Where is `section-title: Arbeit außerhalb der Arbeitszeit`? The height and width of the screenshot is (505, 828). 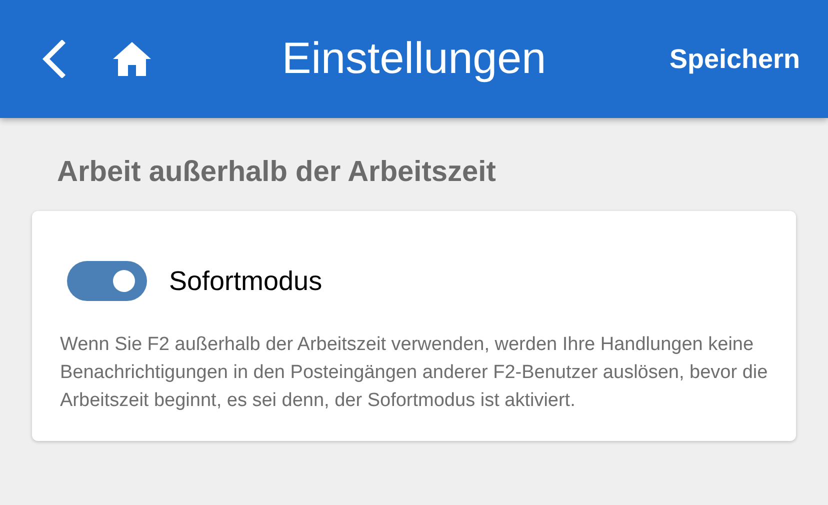 section-title: Arbeit außerhalb der Arbeitszeit is located at coordinates (276, 172).